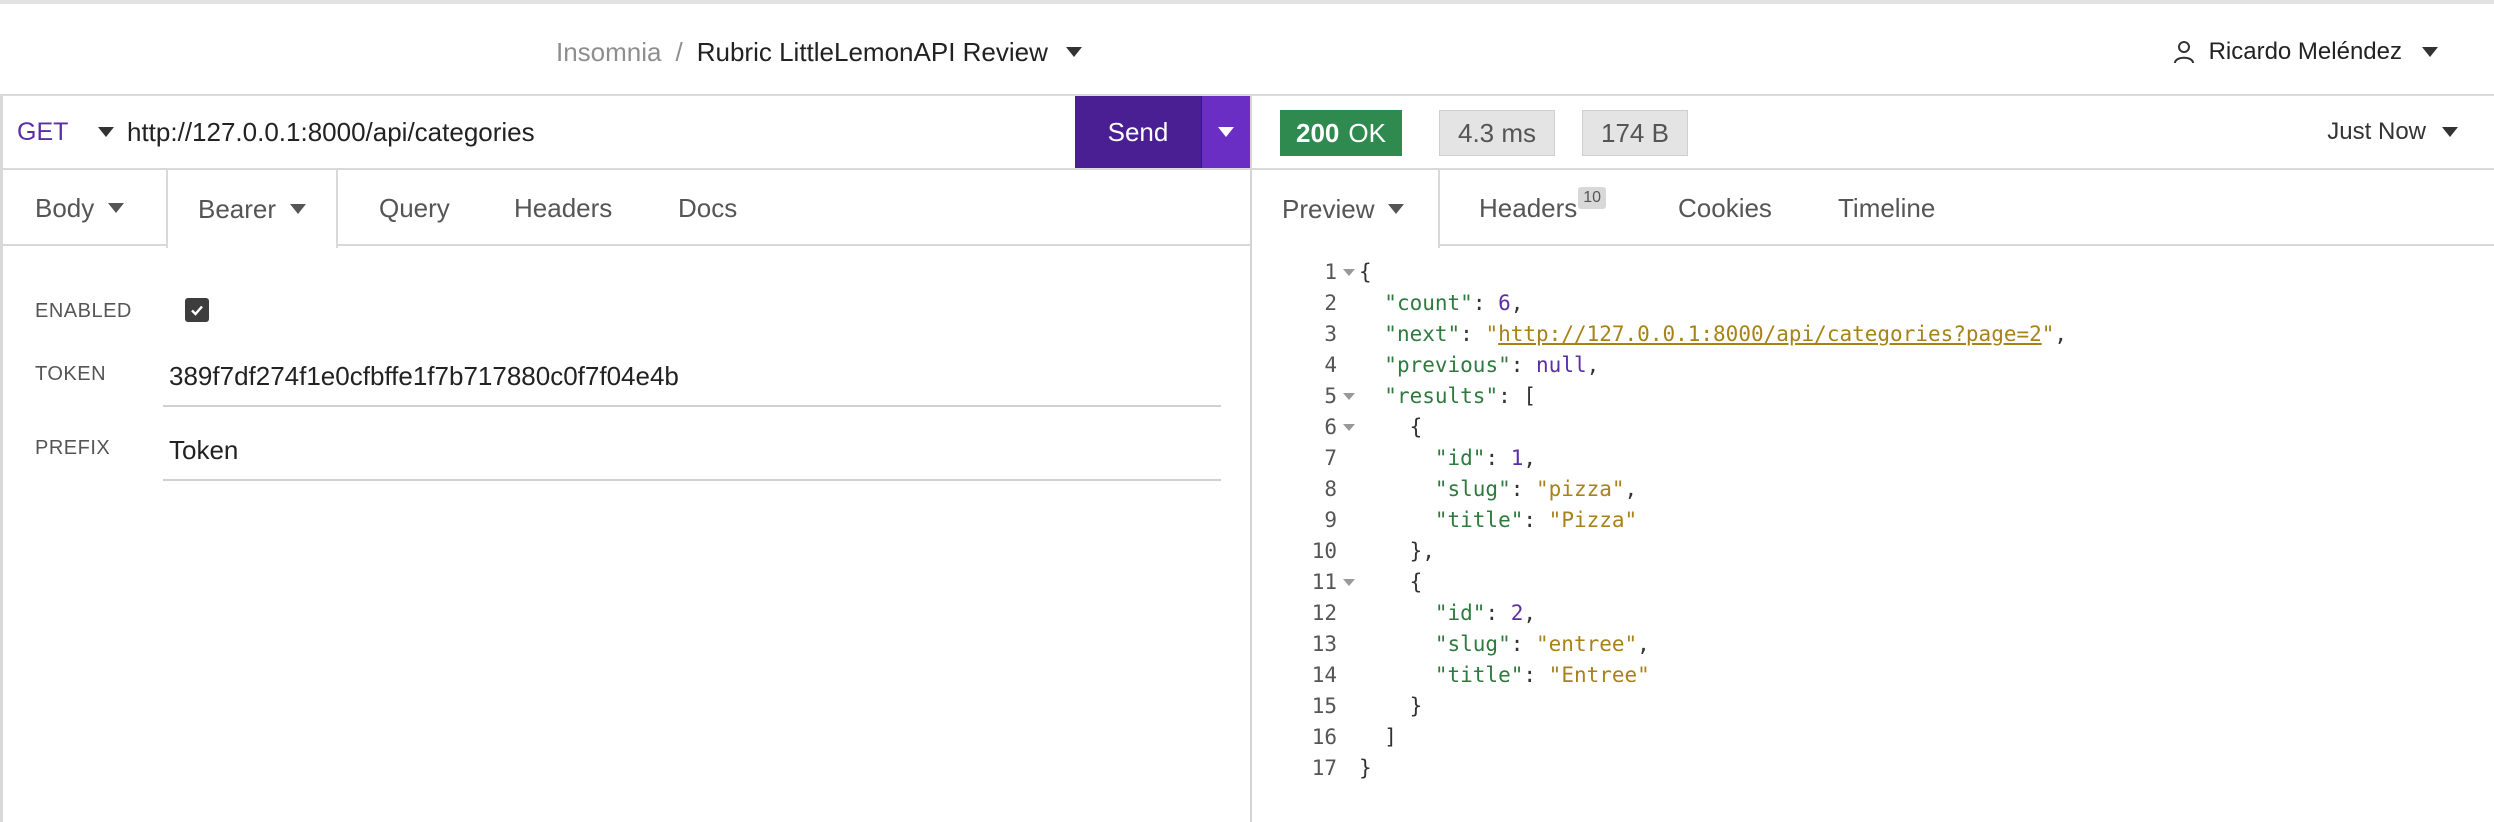  I want to click on method-selector: GET, so click(66, 132).